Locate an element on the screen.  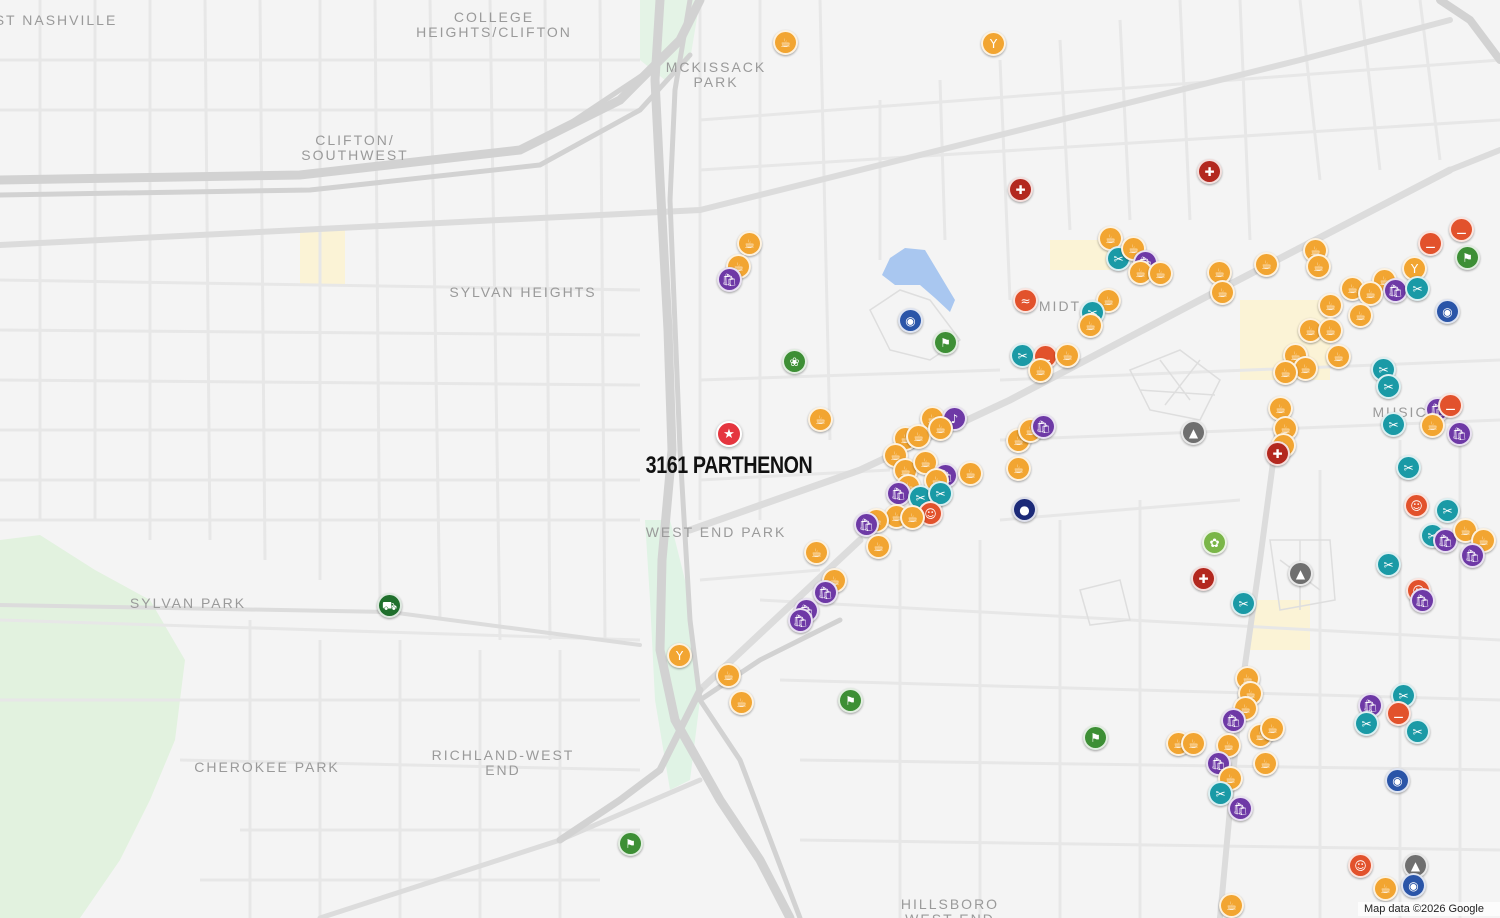
star-icon: ★ is located at coordinates (729, 434).